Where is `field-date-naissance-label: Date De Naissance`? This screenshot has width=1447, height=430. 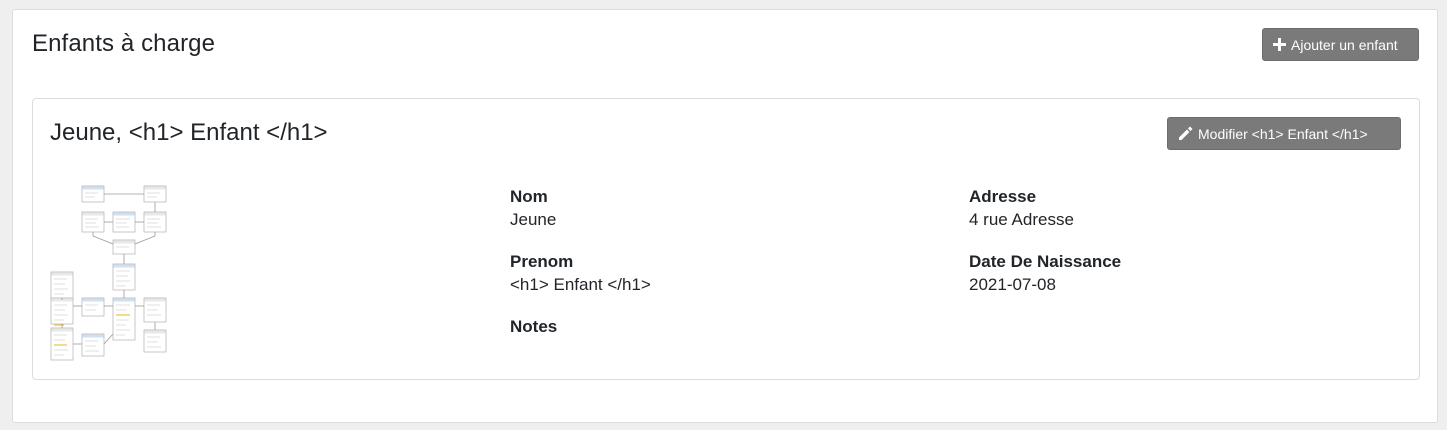
field-date-naissance-label: Date De Naissance is located at coordinates (1045, 261).